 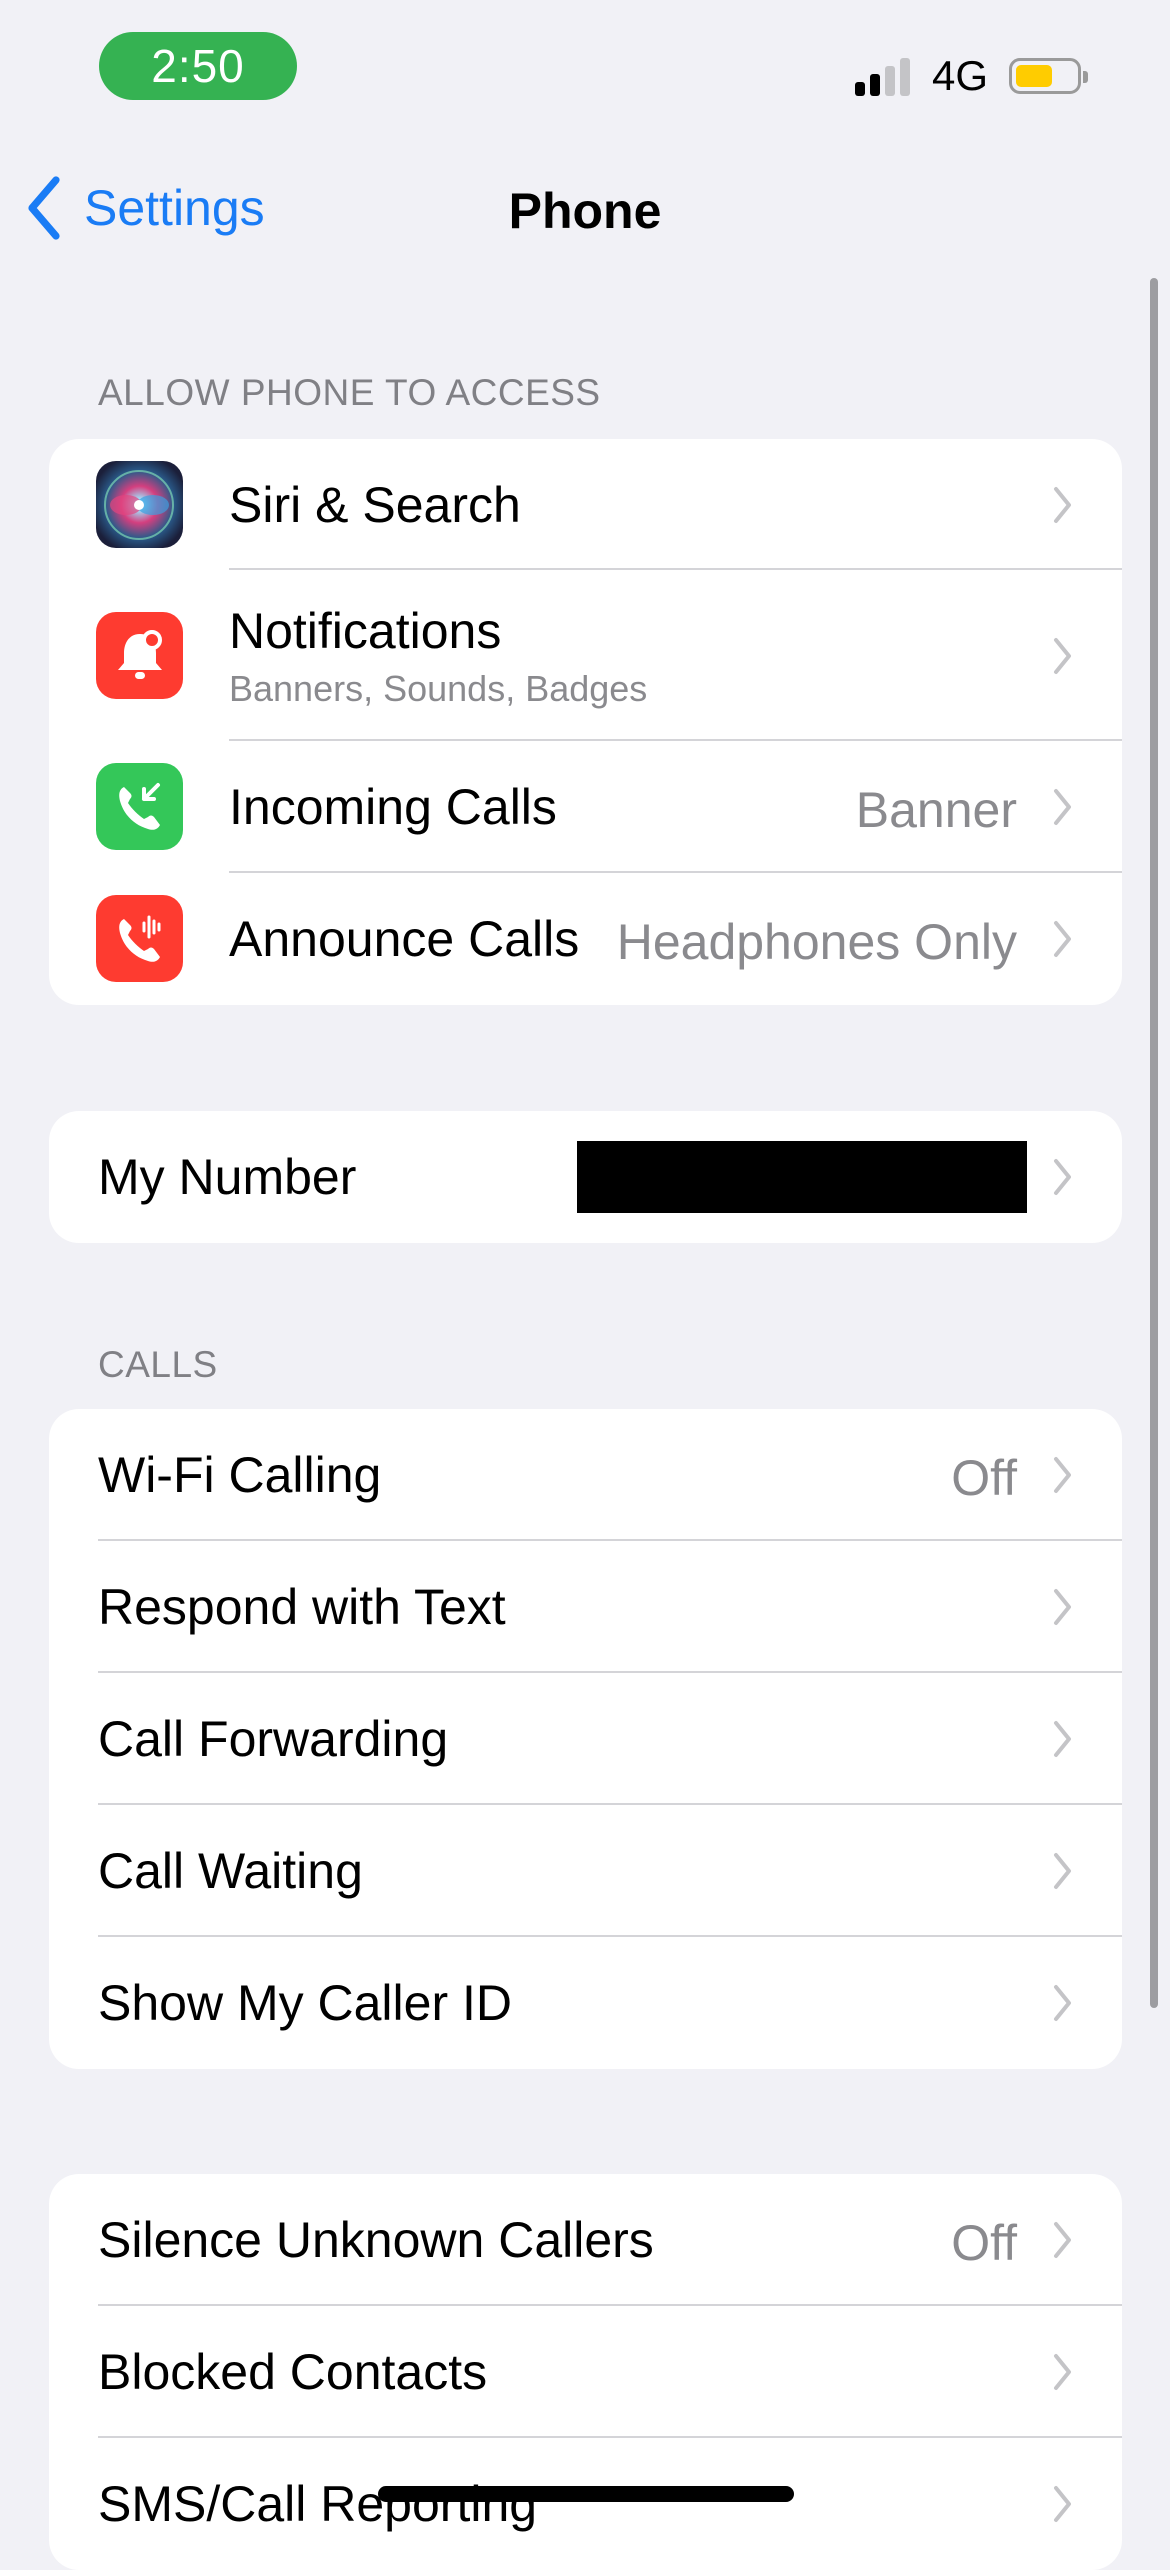 I want to click on section-header-calls: CALLS, so click(x=158, y=1364).